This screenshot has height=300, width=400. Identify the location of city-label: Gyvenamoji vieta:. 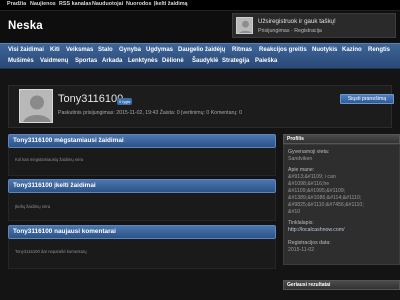
(309, 152).